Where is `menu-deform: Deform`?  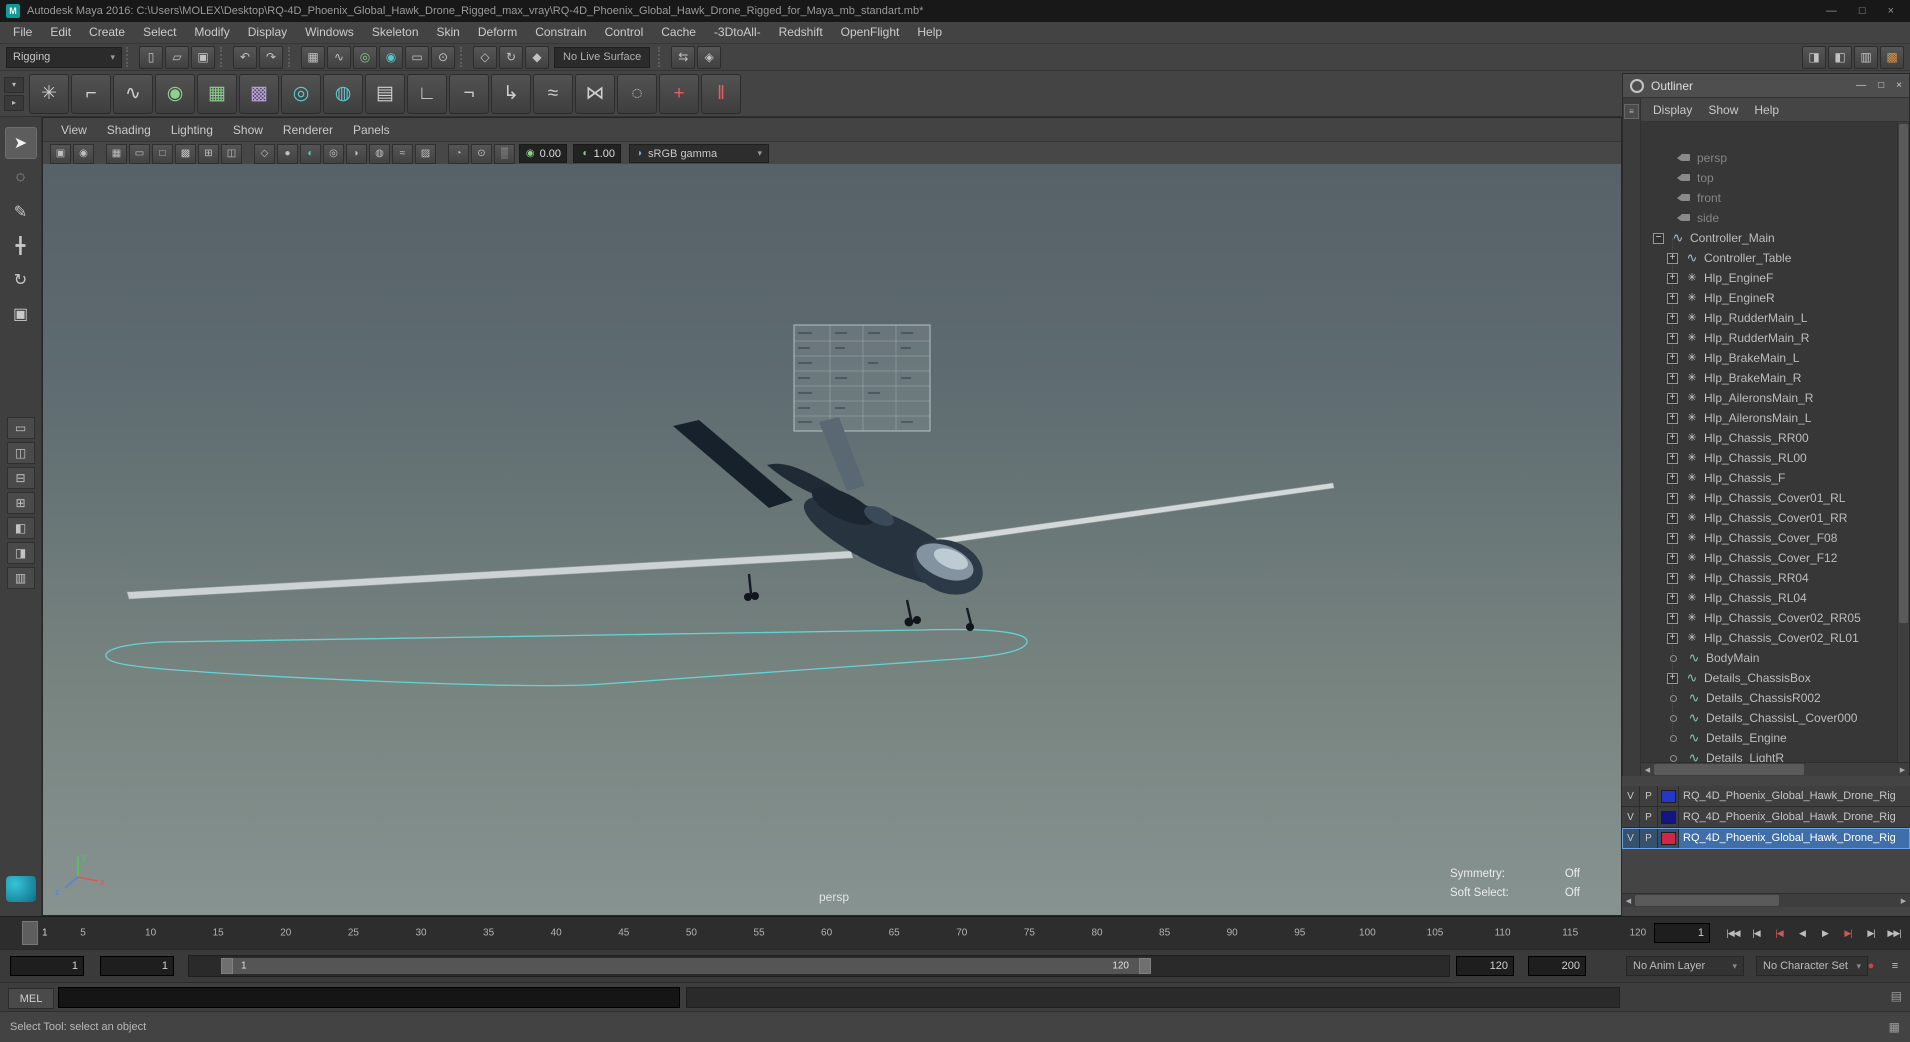
menu-deform: Deform is located at coordinates (497, 32).